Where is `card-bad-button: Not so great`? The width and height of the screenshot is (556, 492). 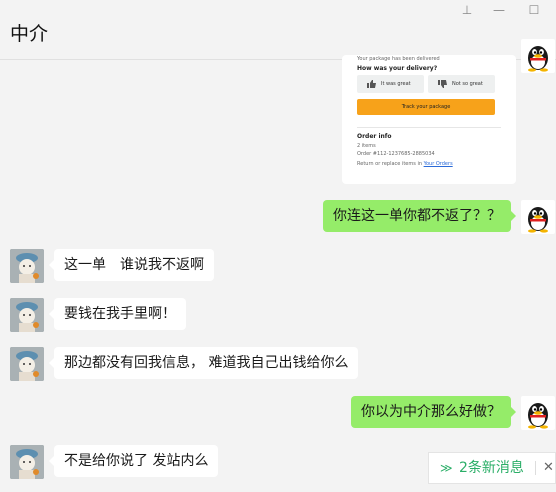 card-bad-button: Not so great is located at coordinates (461, 84).